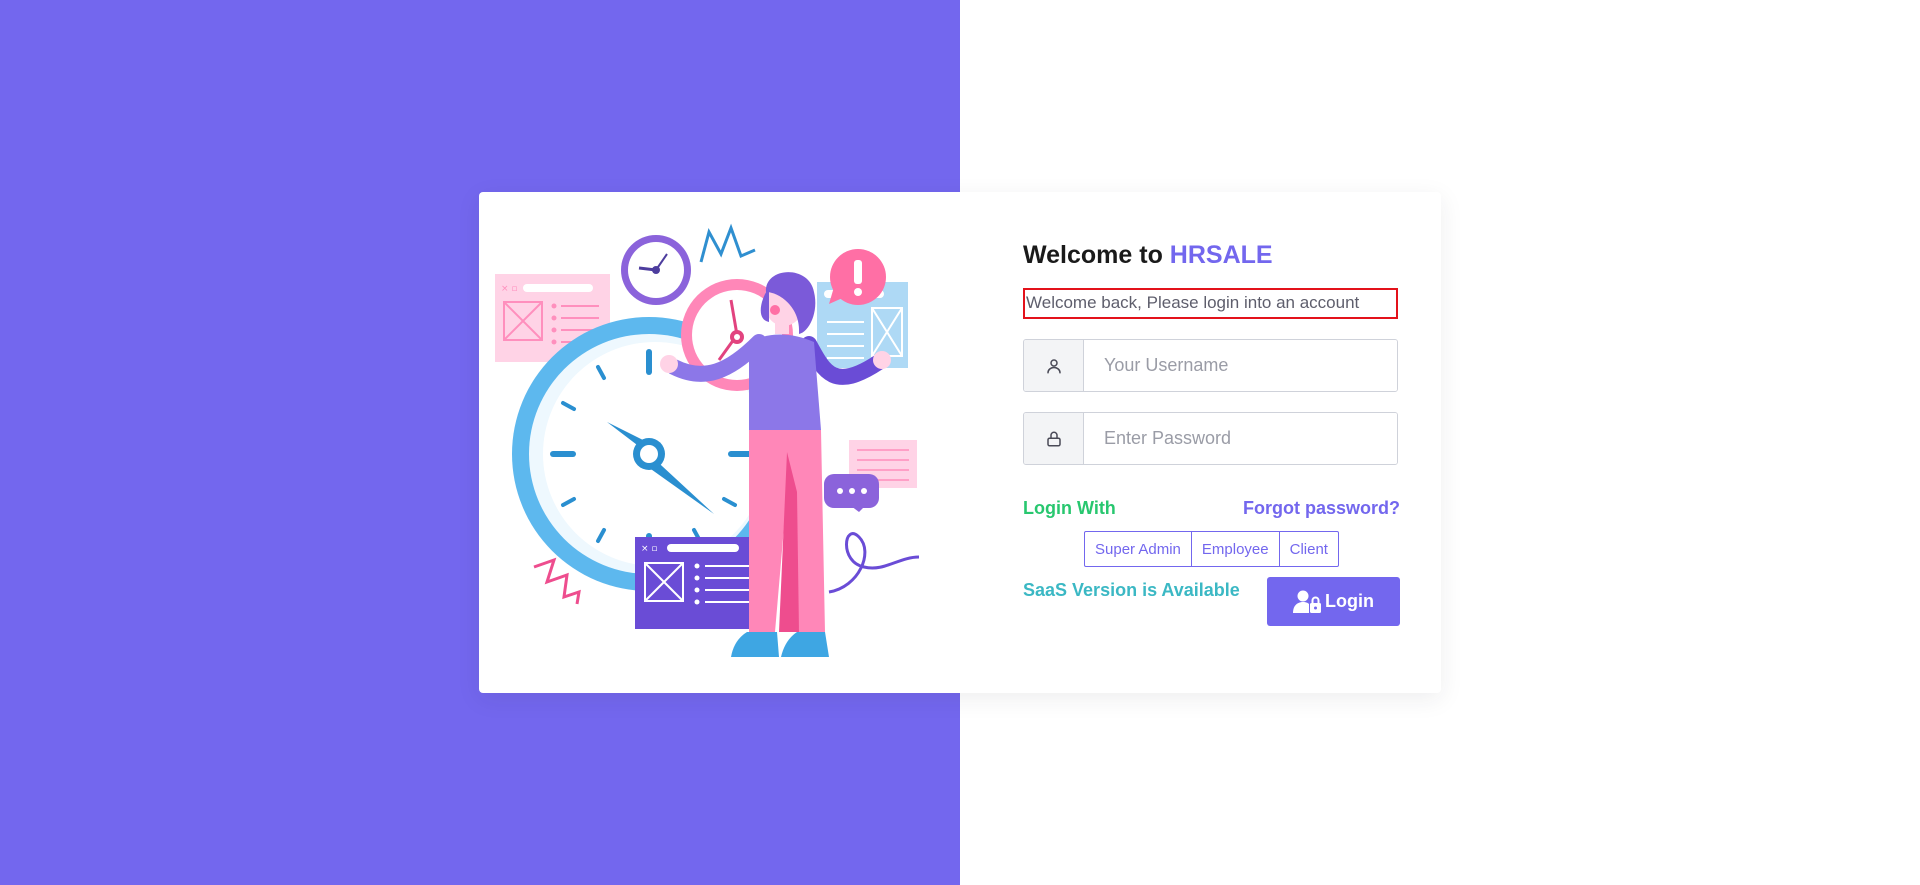 This screenshot has width=1920, height=885. I want to click on bottom-row: SaaS Version is Available Login, so click(1211, 601).